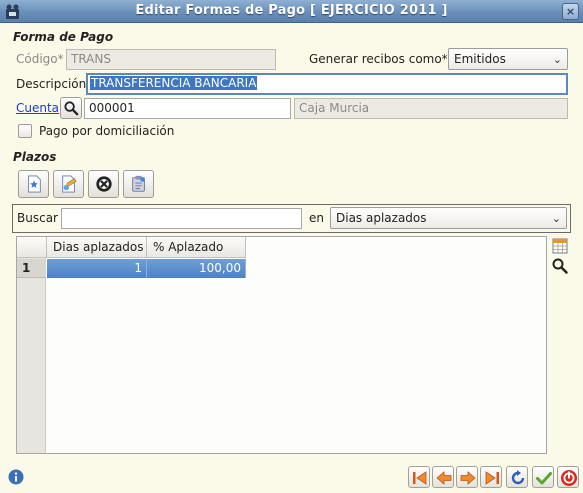  Describe the element at coordinates (63, 37) in the screenshot. I see `forma-pago-section-title: Forma de Pago` at that location.